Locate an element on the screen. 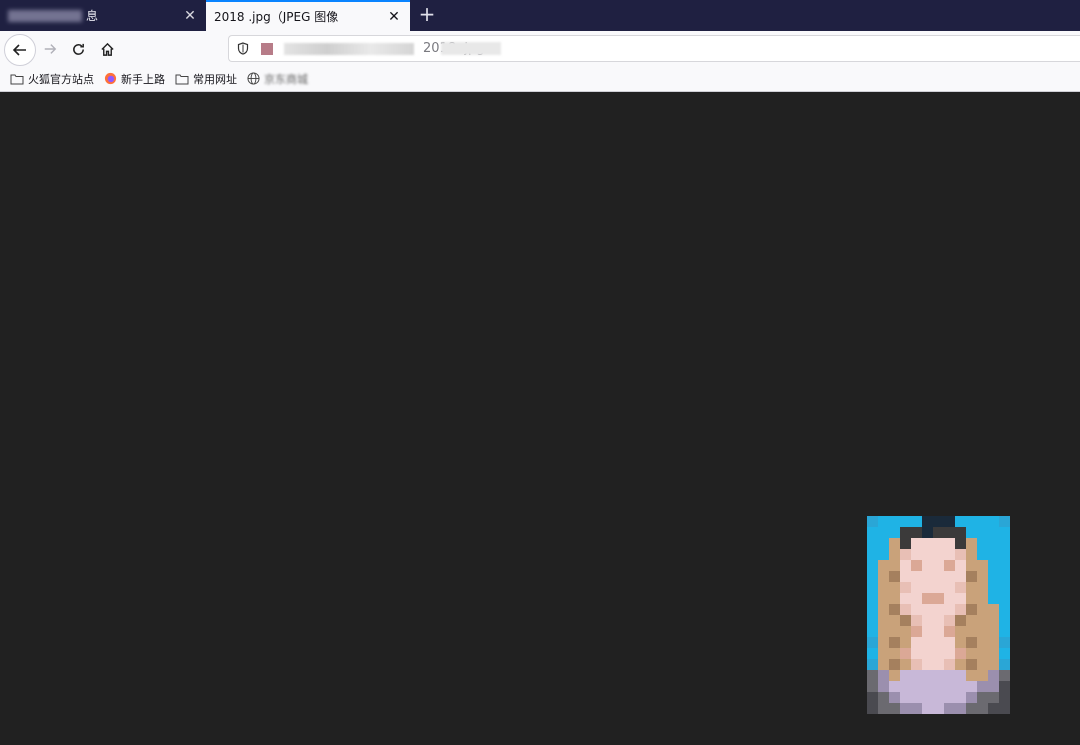 The image size is (1080, 745). shield-icon is located at coordinates (243, 49).